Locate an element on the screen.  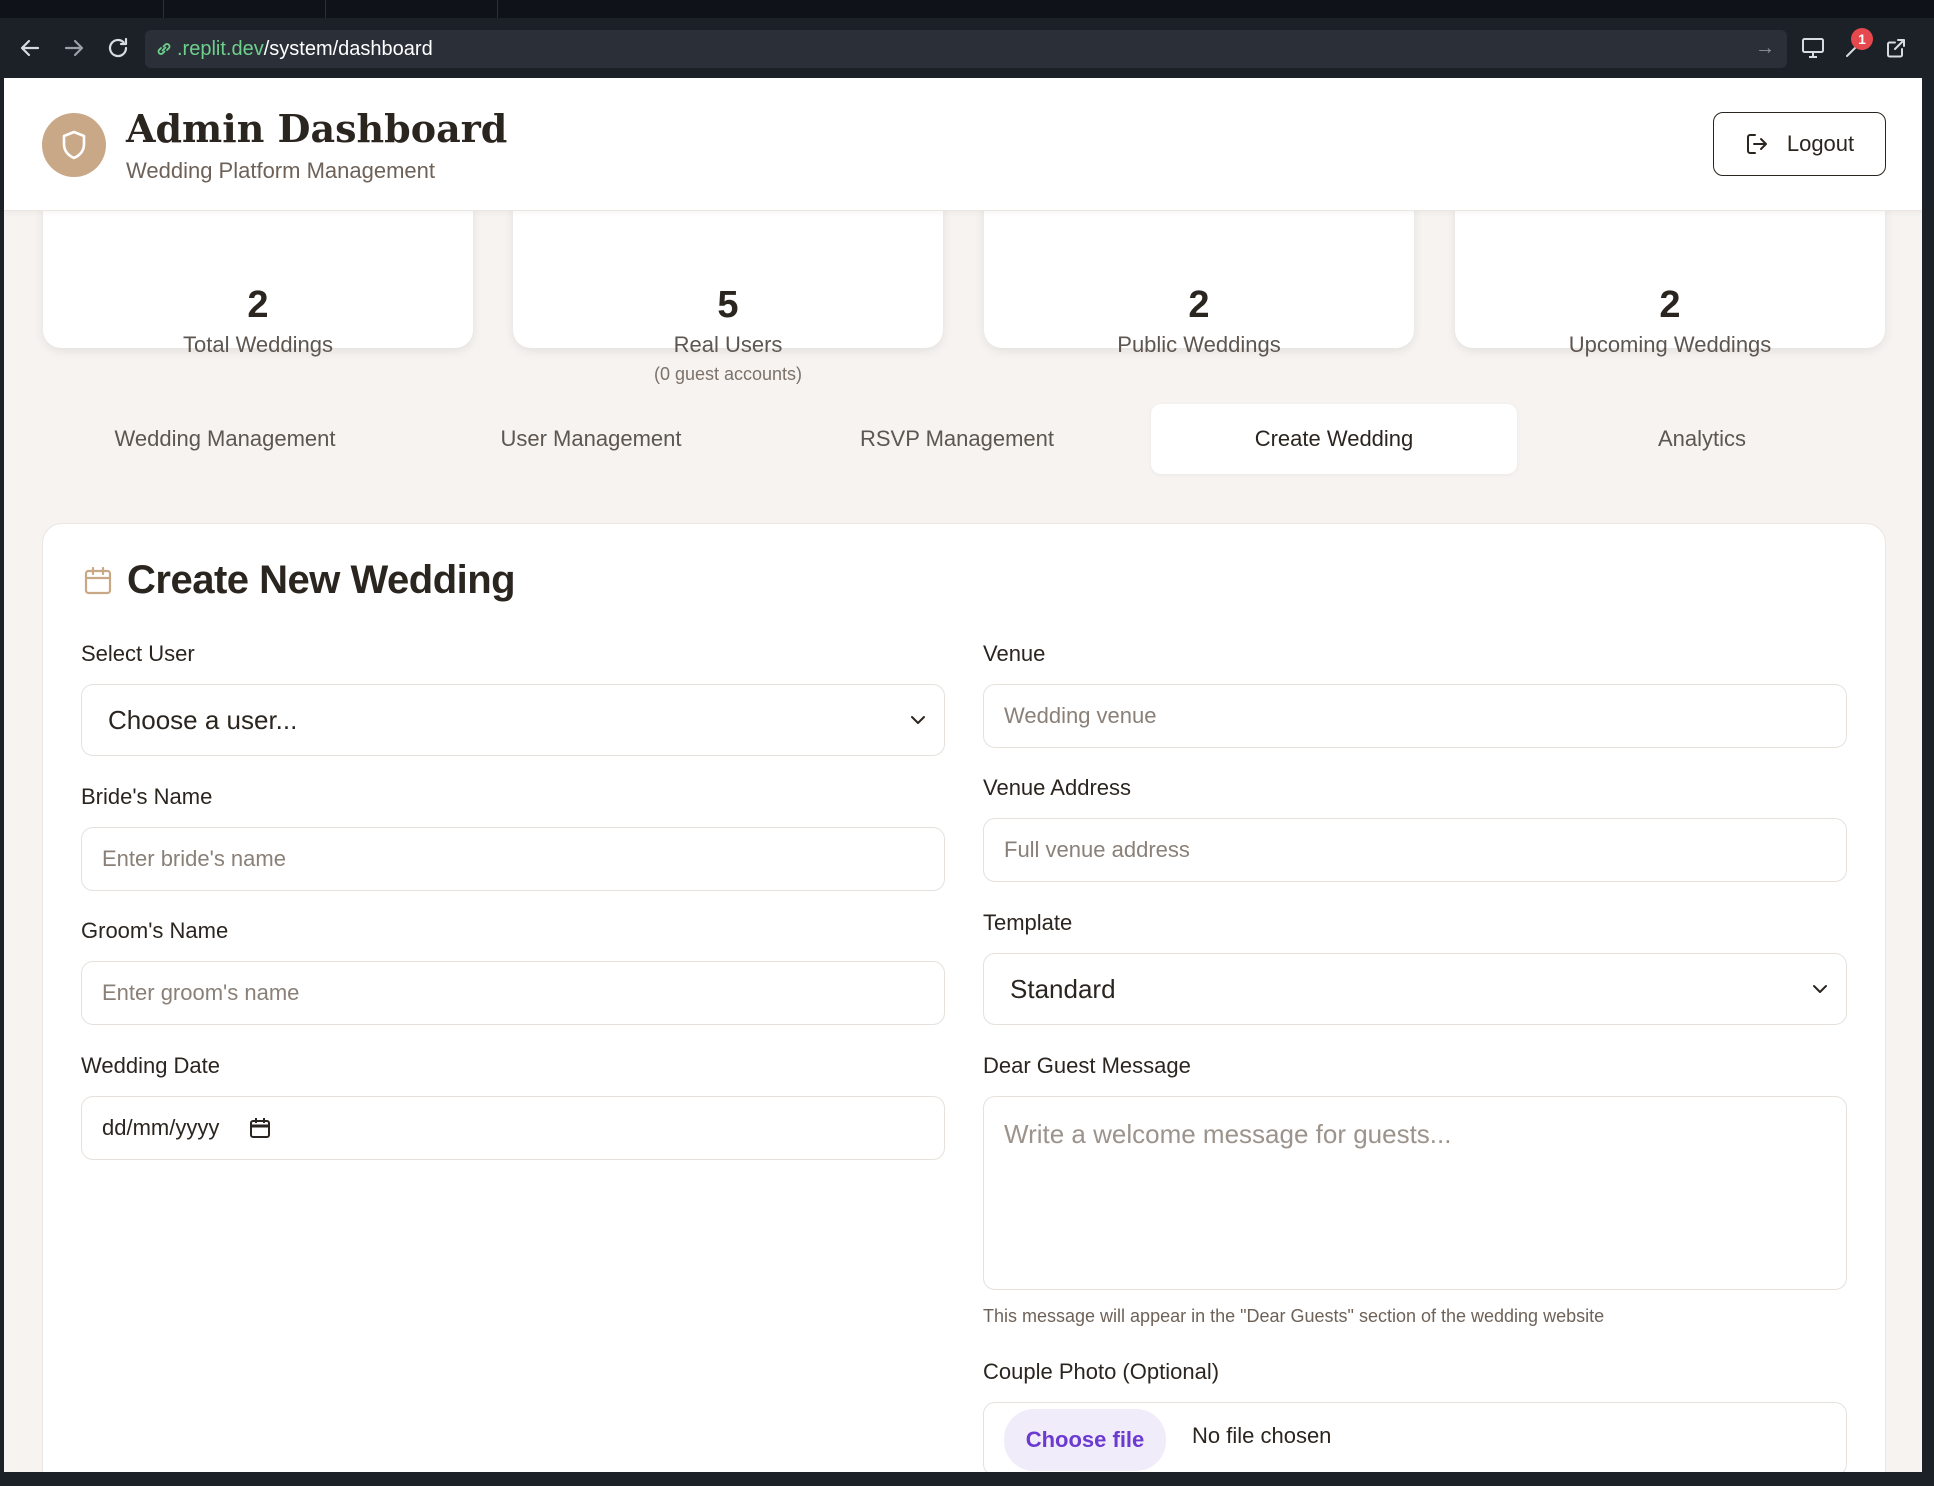
stat-card-real-users: 5 Real Users (0 guest accounts) is located at coordinates (728, 286).